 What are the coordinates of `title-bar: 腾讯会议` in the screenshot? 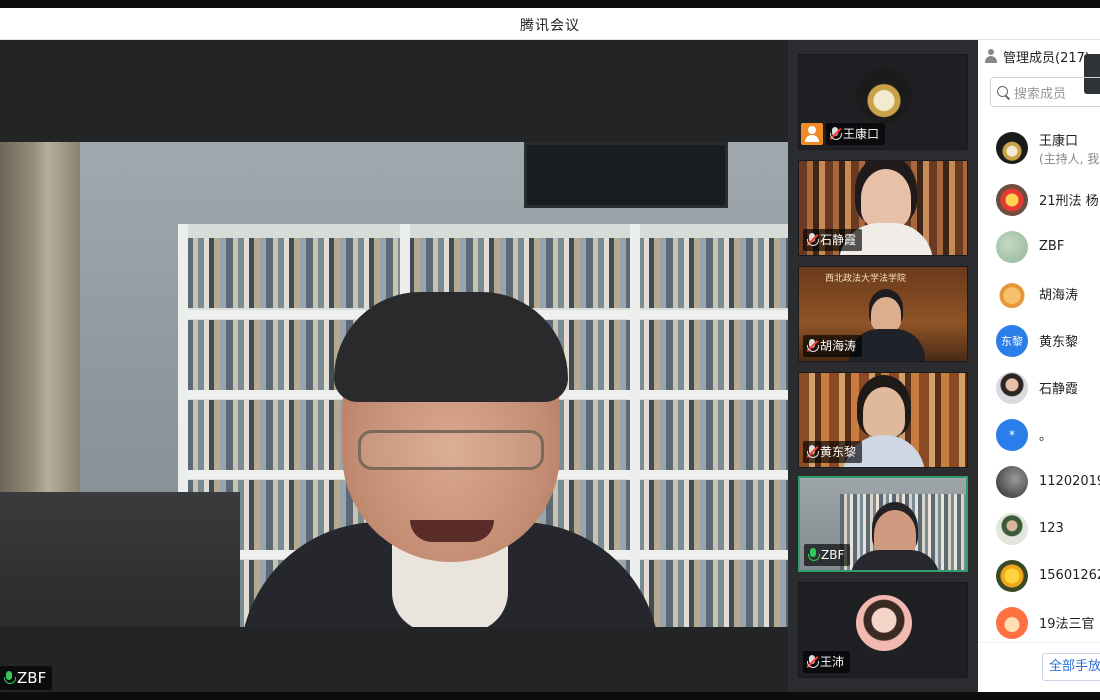 It's located at (550, 24).